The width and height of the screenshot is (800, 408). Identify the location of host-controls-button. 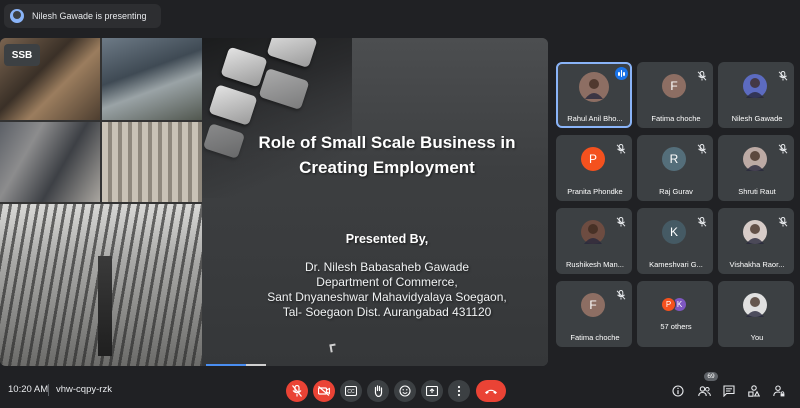
(779, 391).